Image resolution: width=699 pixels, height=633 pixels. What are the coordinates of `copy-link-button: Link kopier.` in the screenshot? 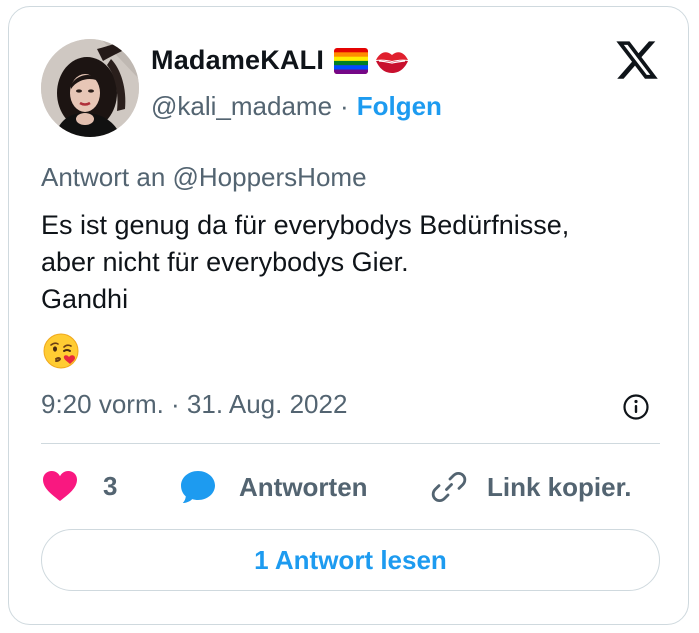 It's located at (531, 487).